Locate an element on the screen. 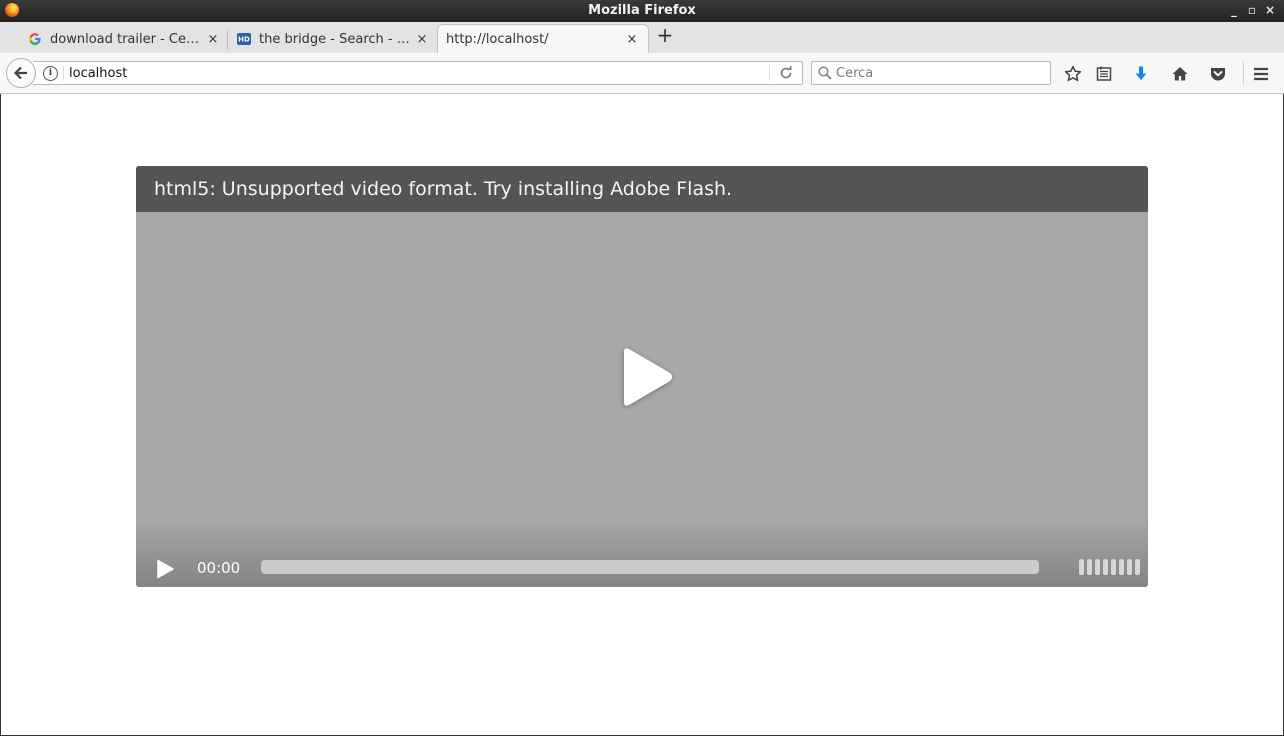 Image resolution: width=1284 pixels, height=736 pixels. home-button is located at coordinates (1180, 74).